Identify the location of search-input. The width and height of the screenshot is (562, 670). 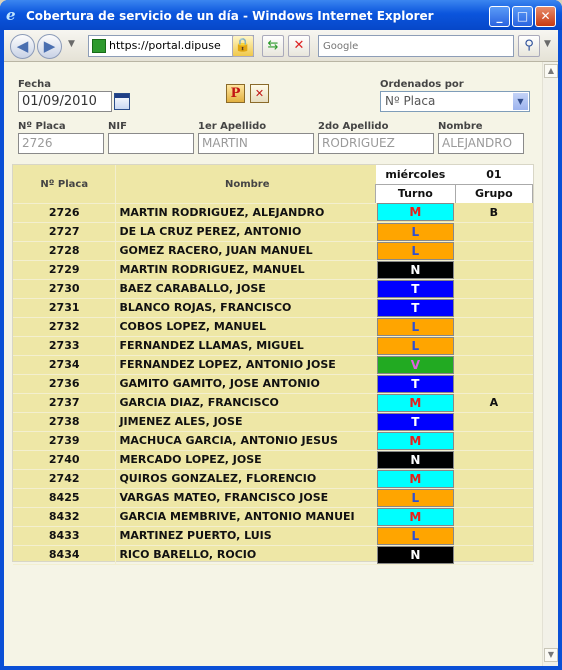
(416, 46).